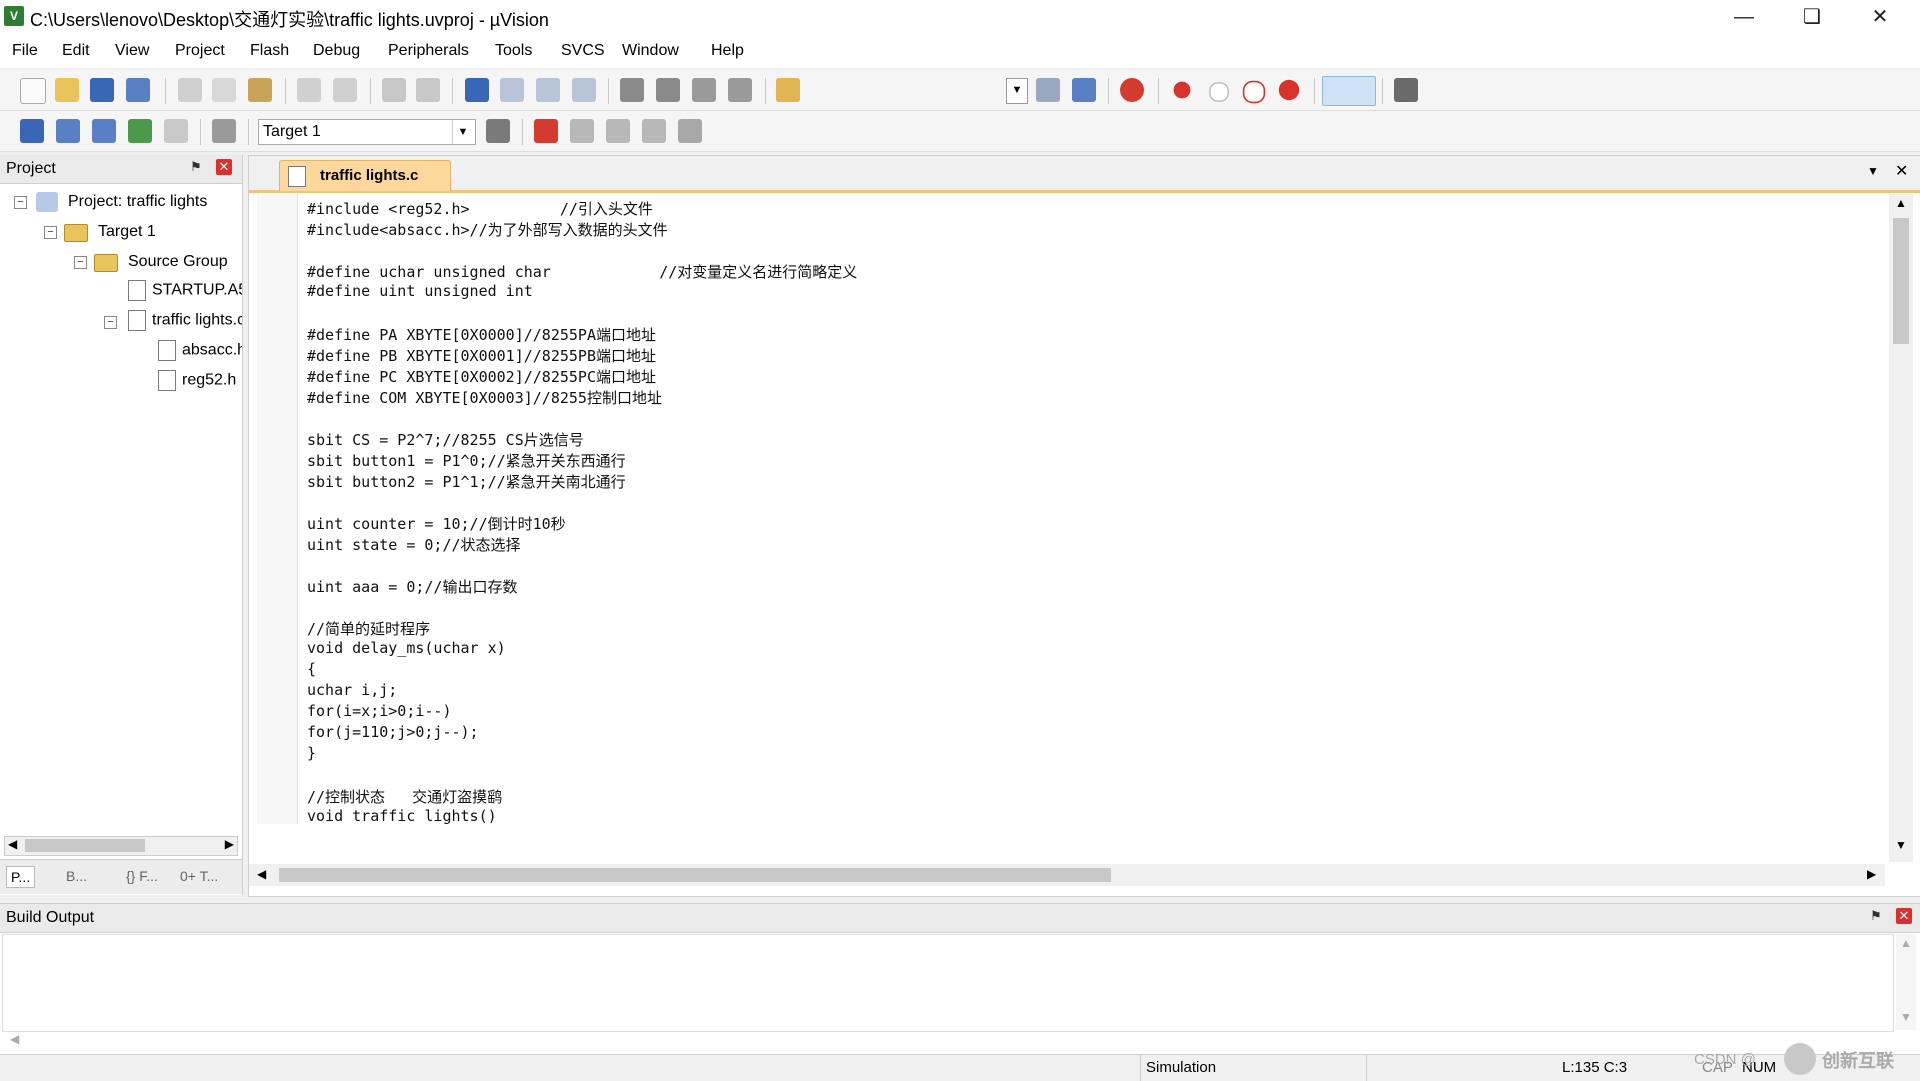  I want to click on code-line: uchar i,j;, so click(352, 690).